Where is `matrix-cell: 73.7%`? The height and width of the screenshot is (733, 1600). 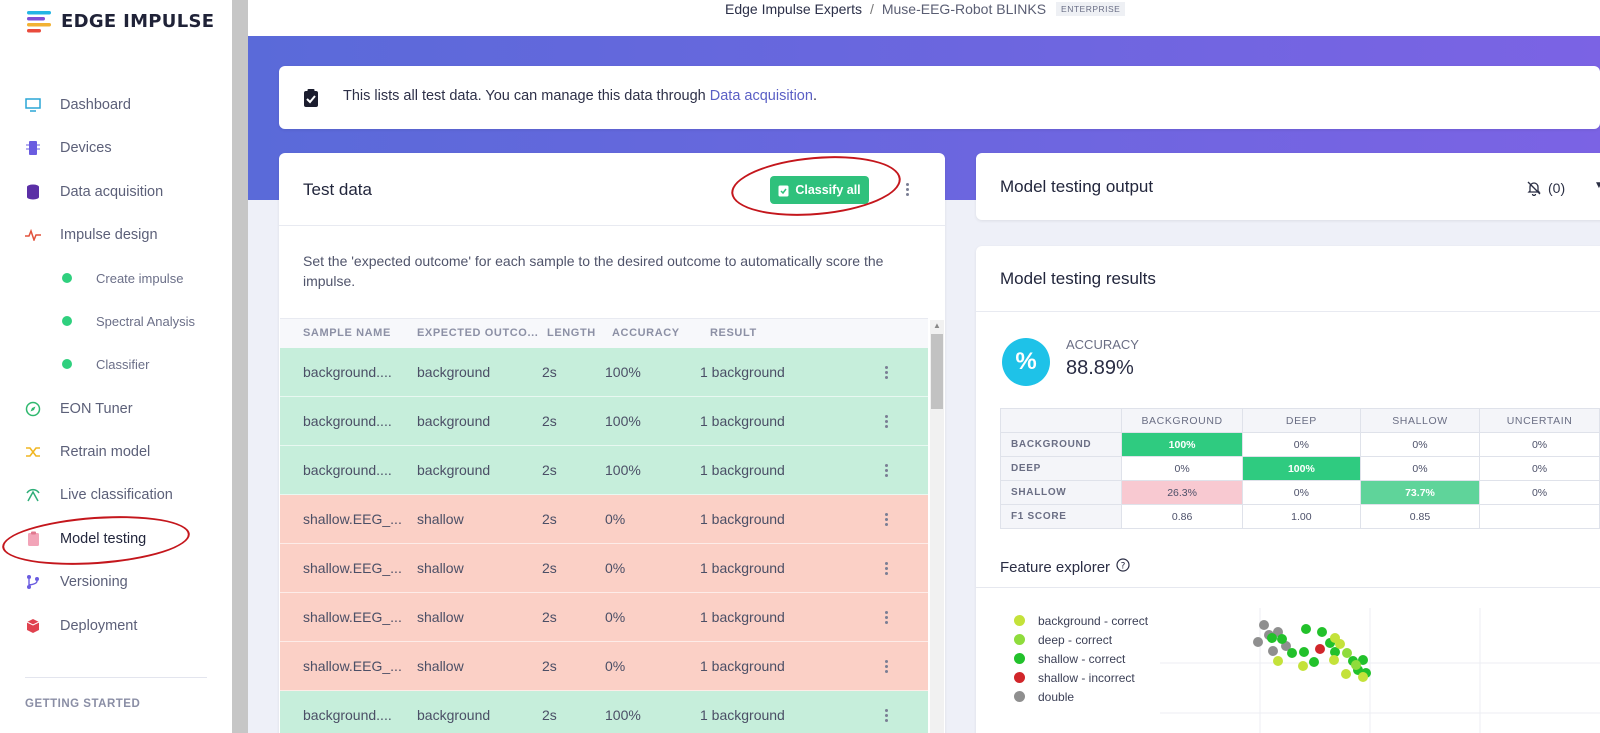
matrix-cell: 73.7% is located at coordinates (1420, 492).